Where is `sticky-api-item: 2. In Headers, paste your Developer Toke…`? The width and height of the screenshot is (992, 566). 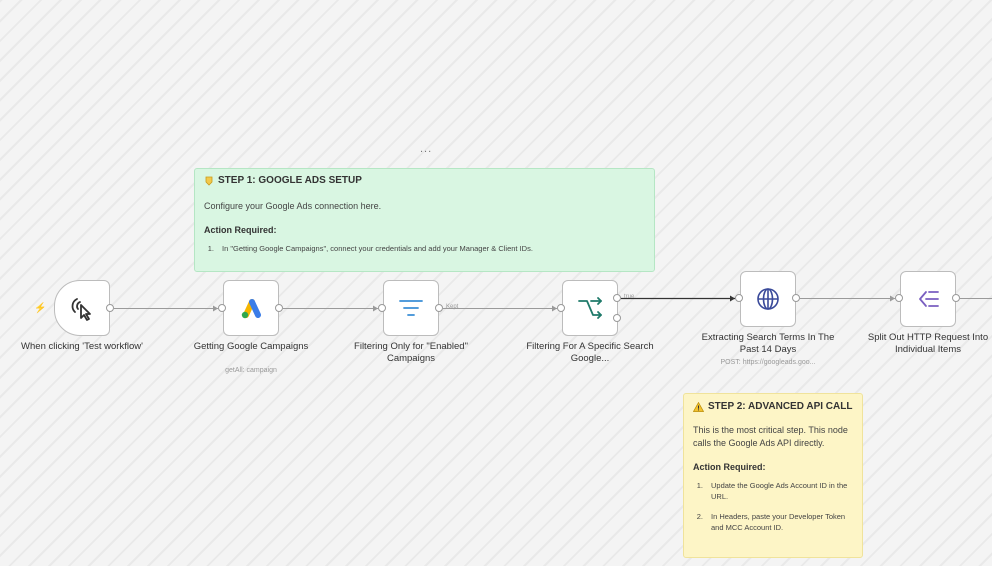
sticky-api-item: 2. In Headers, paste your Developer Toke… is located at coordinates (773, 522).